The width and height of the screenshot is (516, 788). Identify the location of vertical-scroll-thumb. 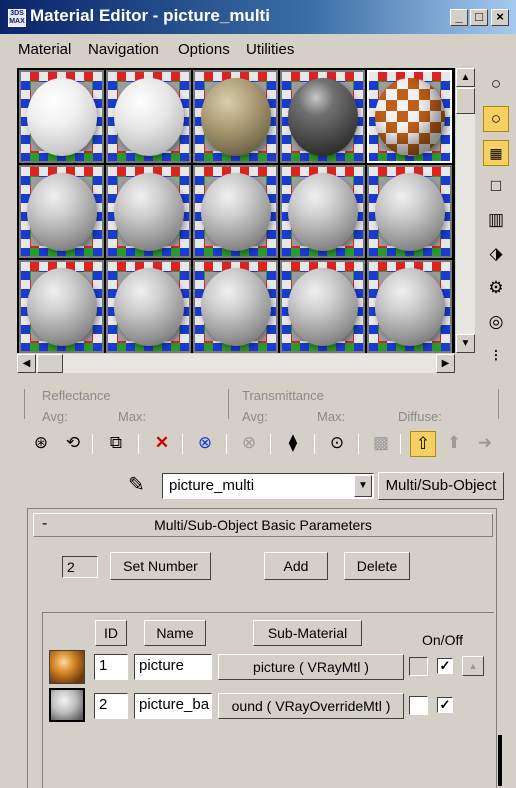
(465, 101).